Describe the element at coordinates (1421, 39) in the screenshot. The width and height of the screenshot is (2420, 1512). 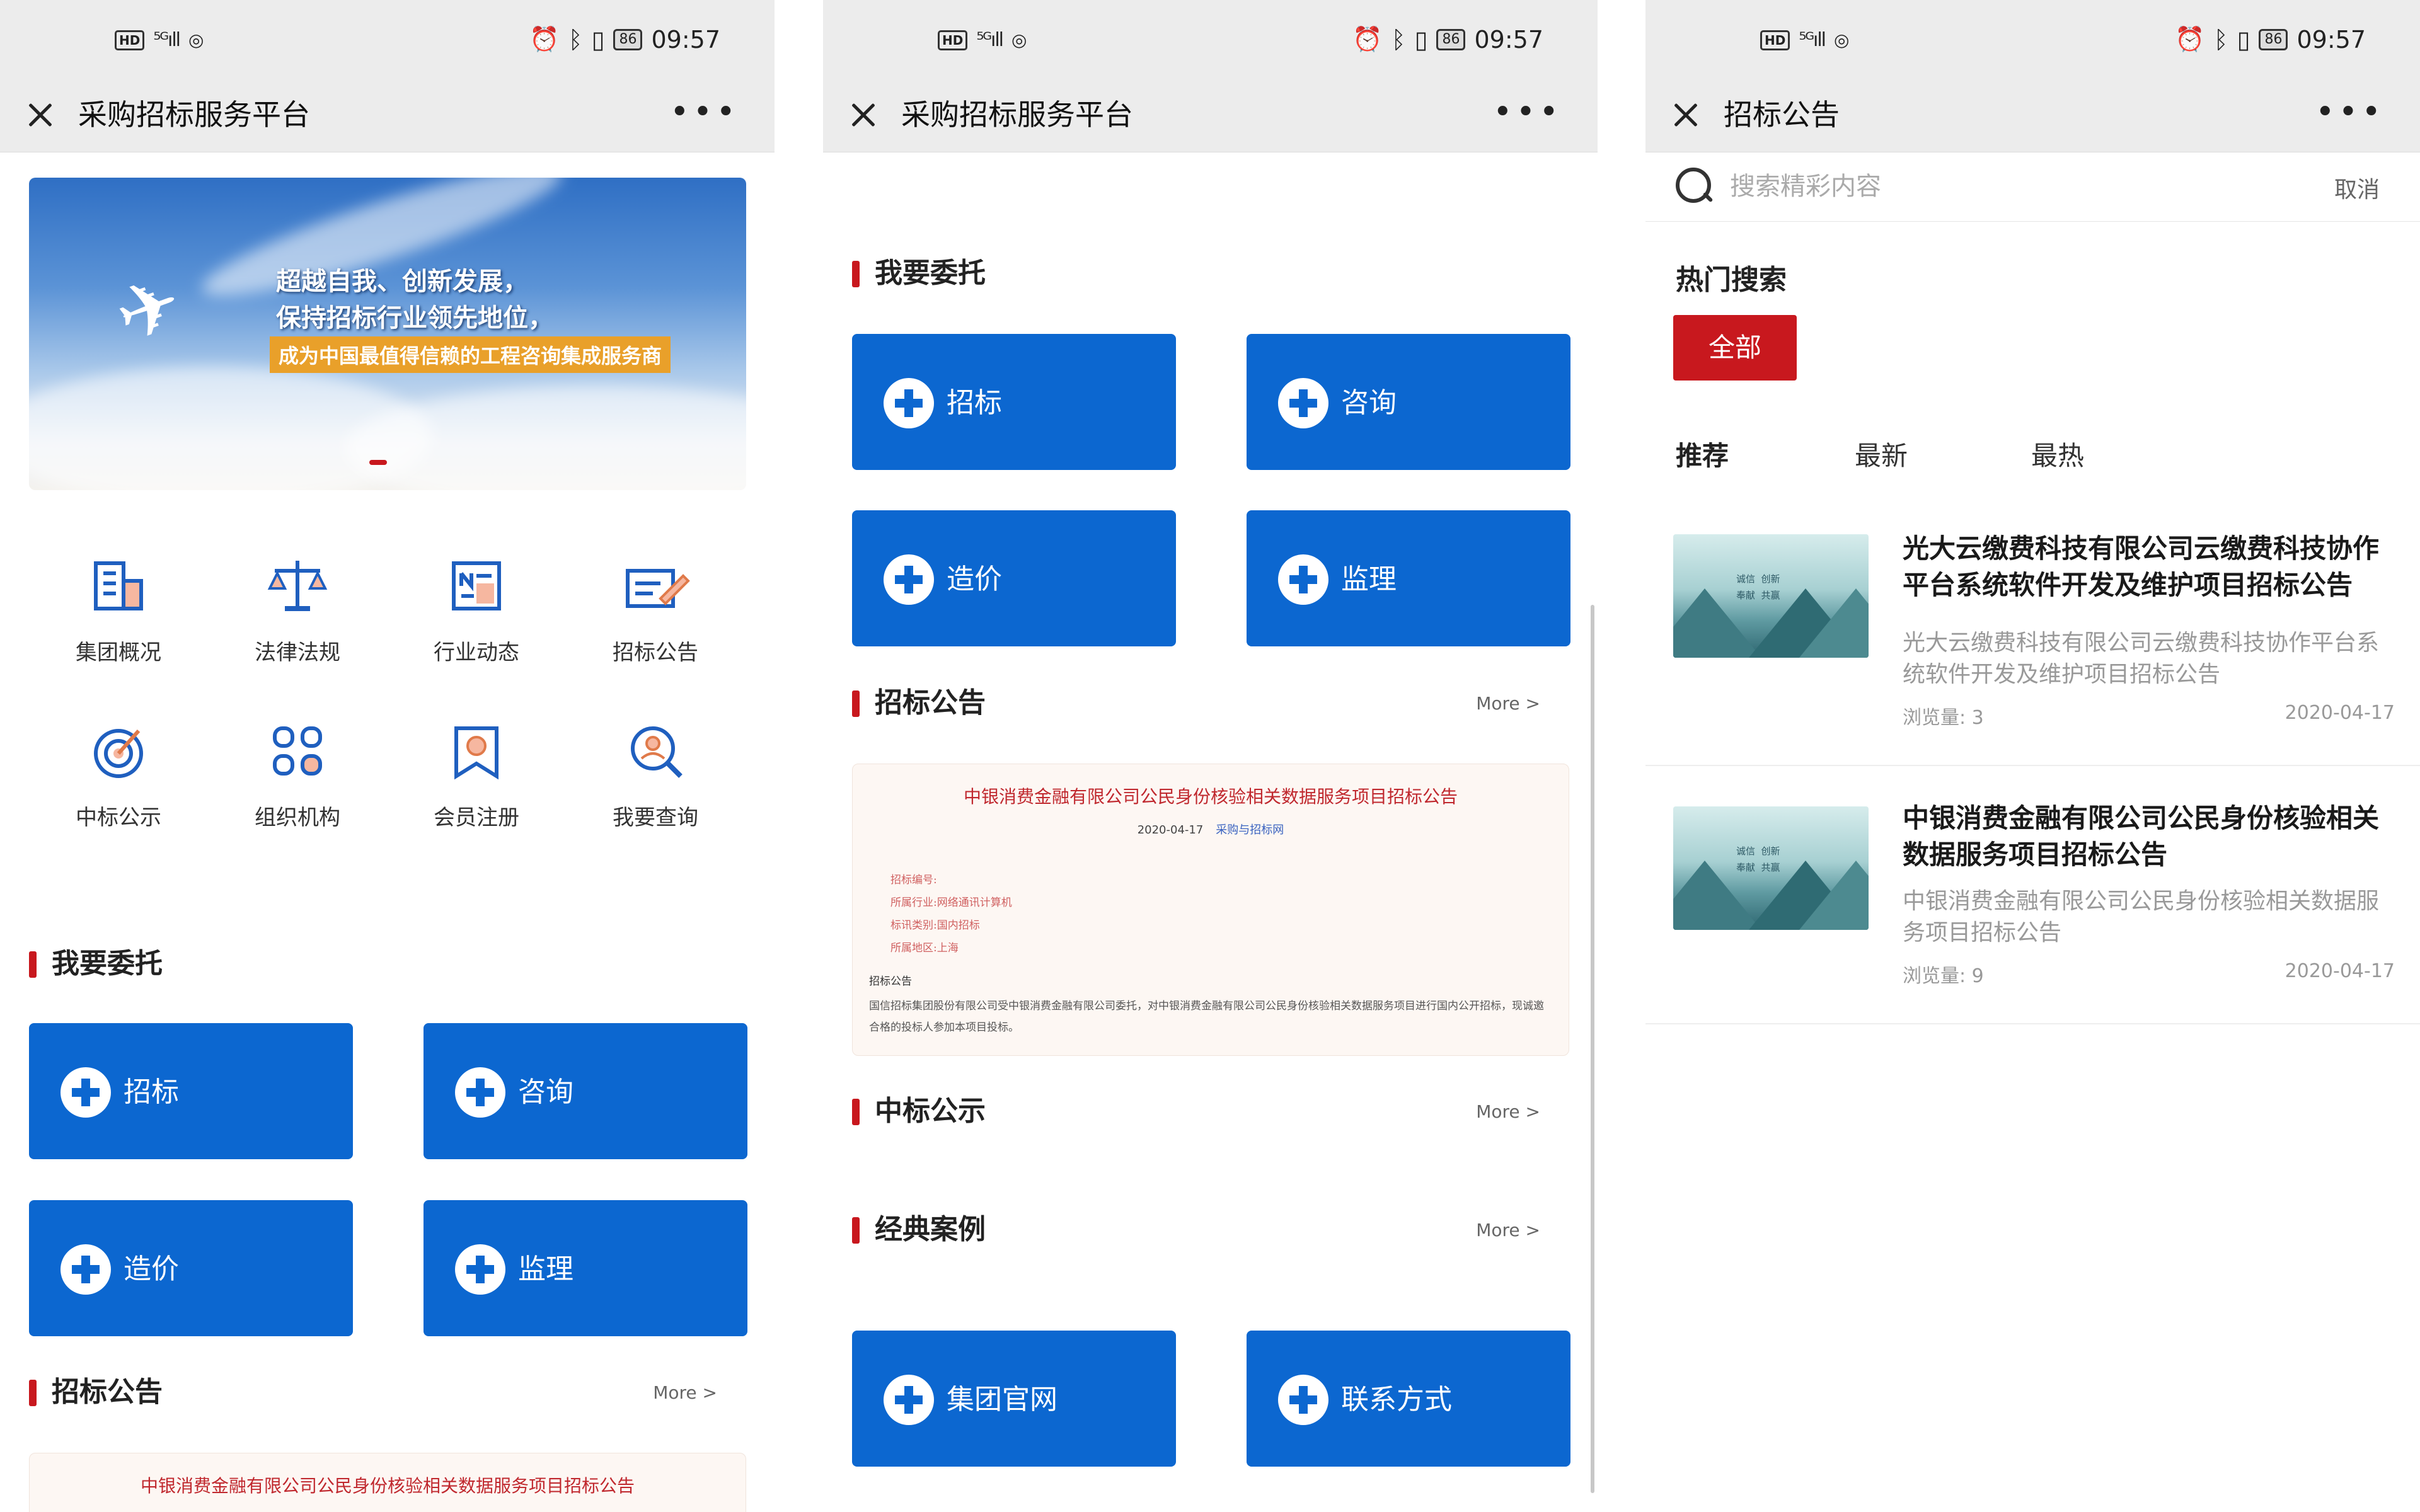
I see `vibrate-icon: ▯` at that location.